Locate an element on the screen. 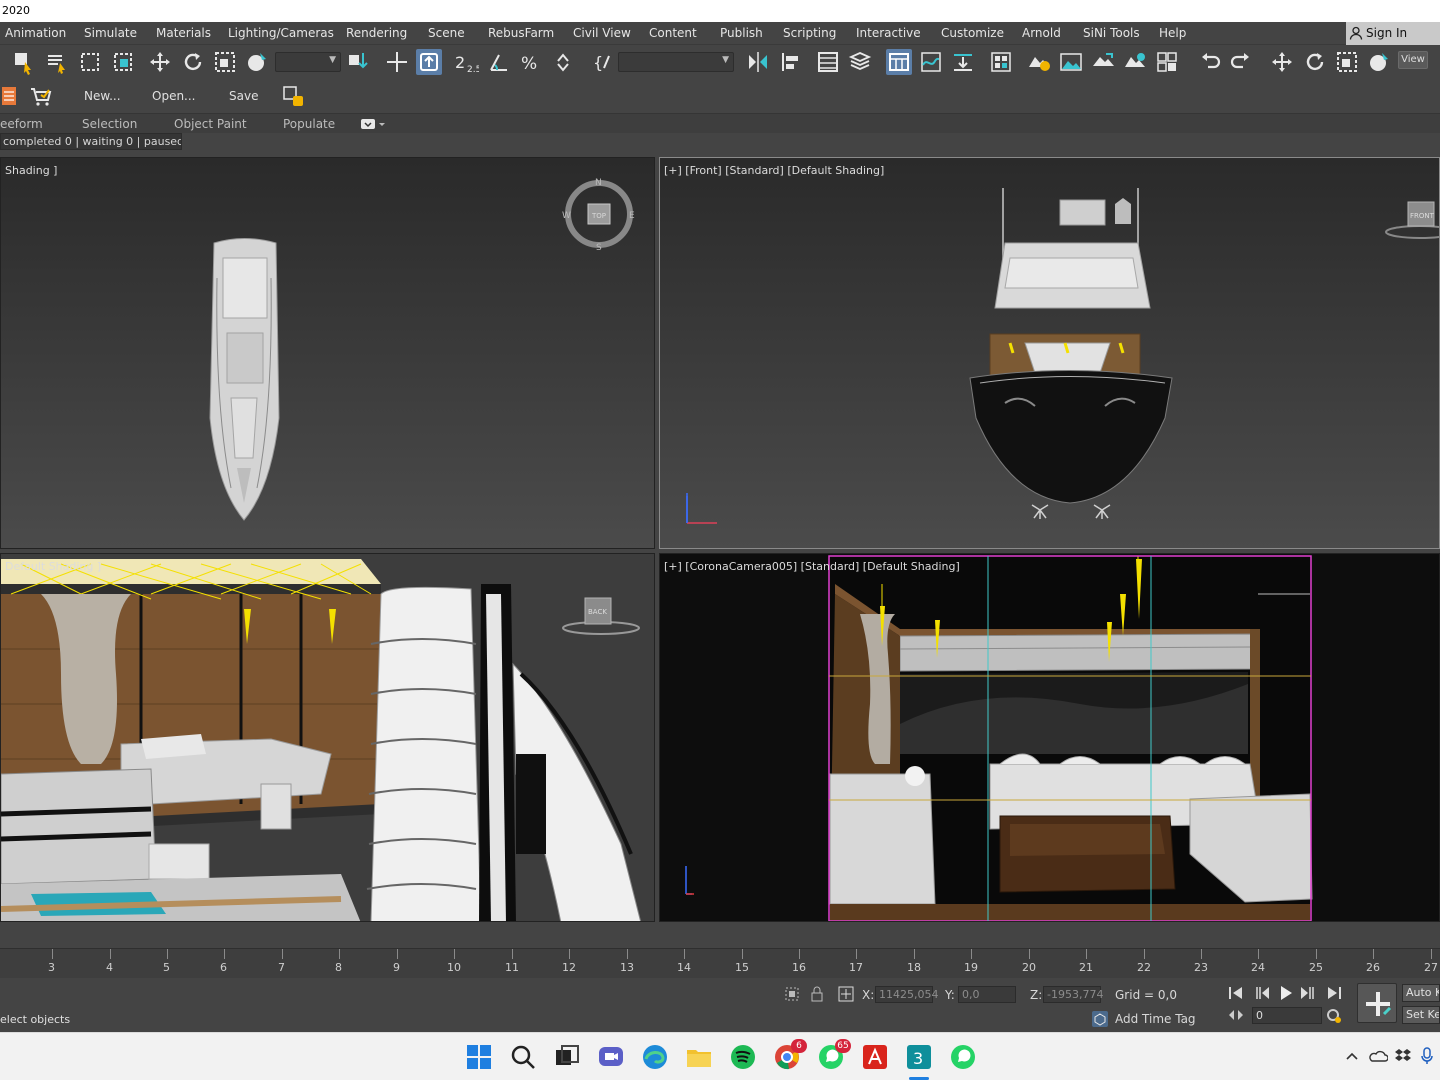 The image size is (1440, 1080). rendered-frame-window-icon is located at coordinates (1071, 62).